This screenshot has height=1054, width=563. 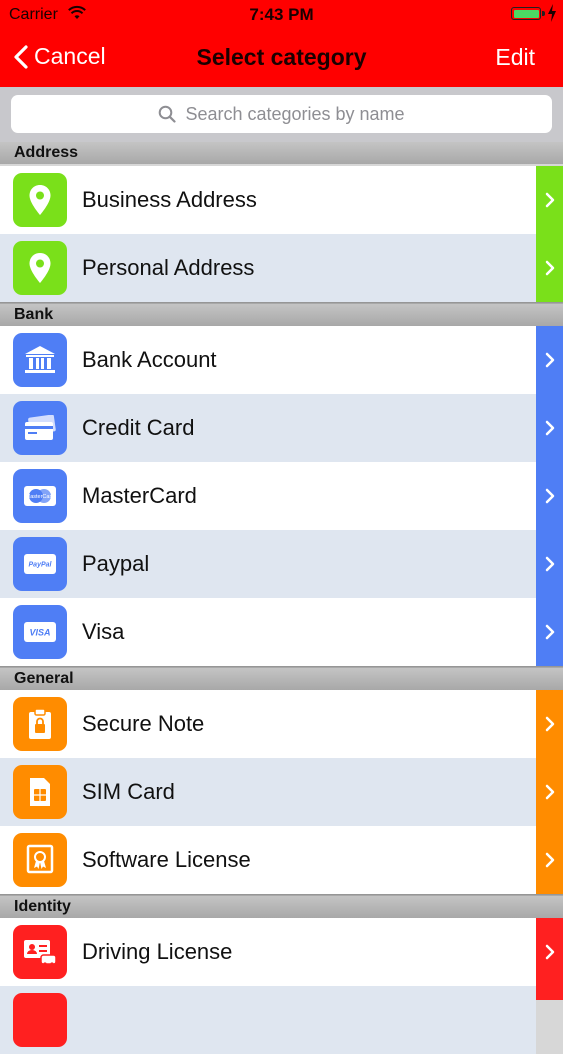 I want to click on list-item-label: Driving License, so click(x=157, y=951).